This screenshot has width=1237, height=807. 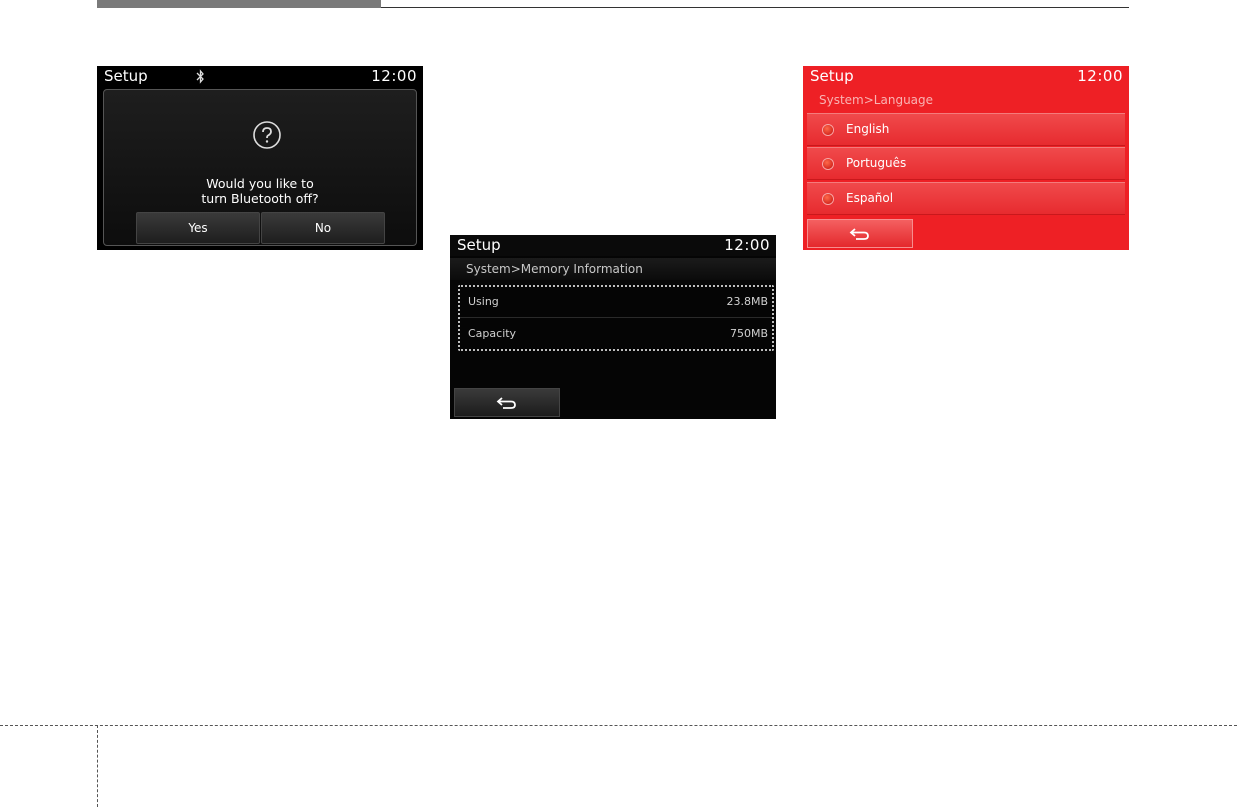 What do you see at coordinates (966, 198) in the screenshot?
I see `language-option-espanol: Español` at bounding box center [966, 198].